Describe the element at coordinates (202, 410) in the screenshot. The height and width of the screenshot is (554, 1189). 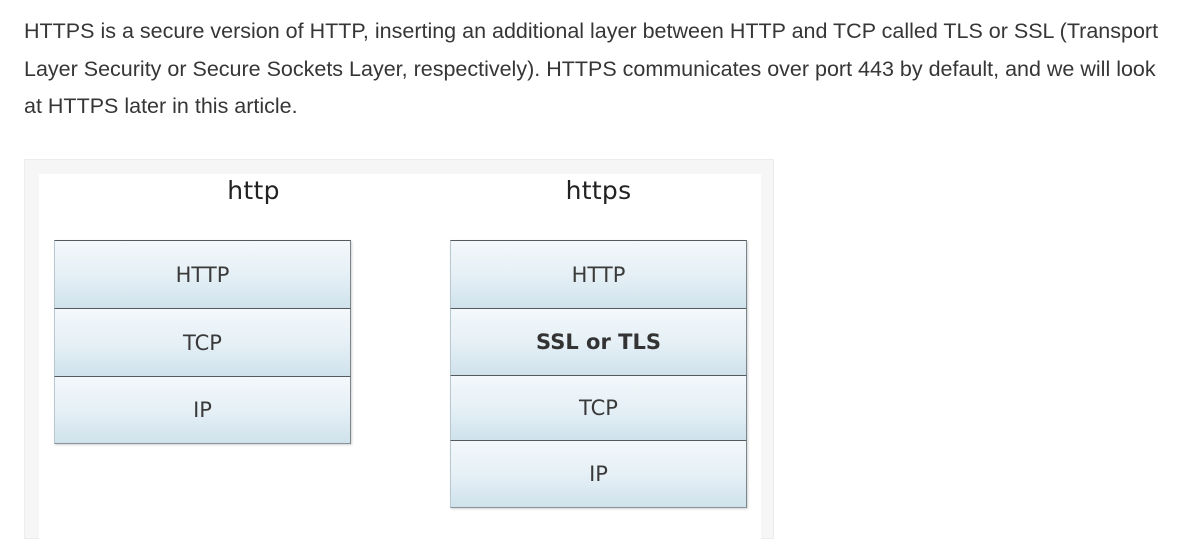
I see `http-stack-layer-ip: IP` at that location.